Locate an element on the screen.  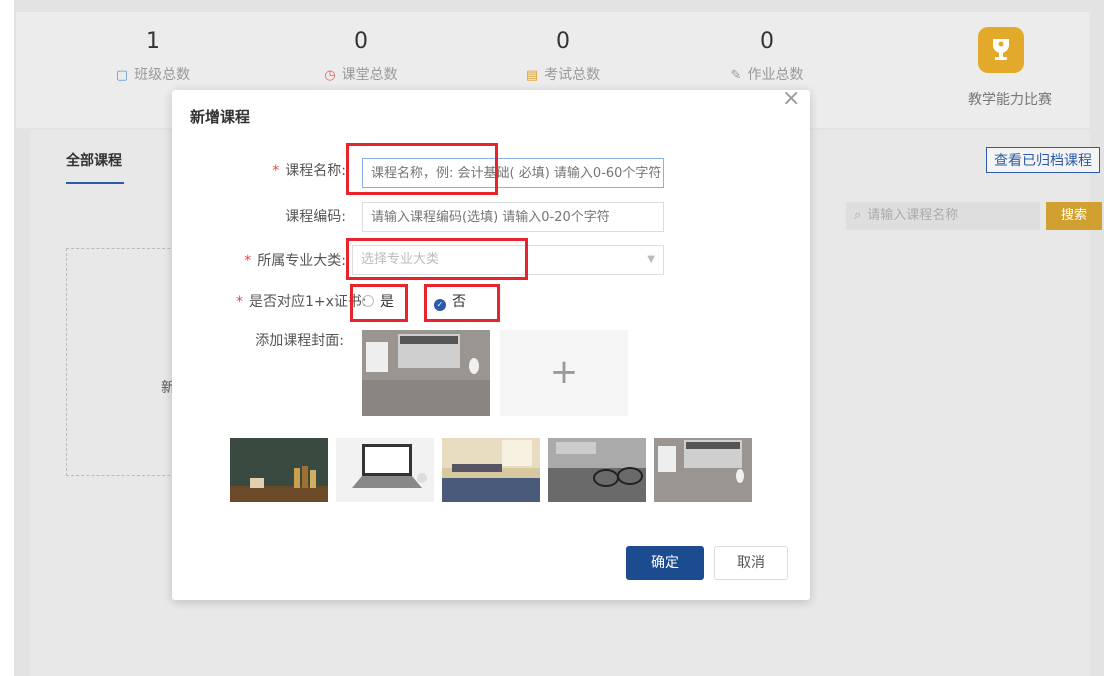
annotation-highlight-yes is located at coordinates (379, 303).